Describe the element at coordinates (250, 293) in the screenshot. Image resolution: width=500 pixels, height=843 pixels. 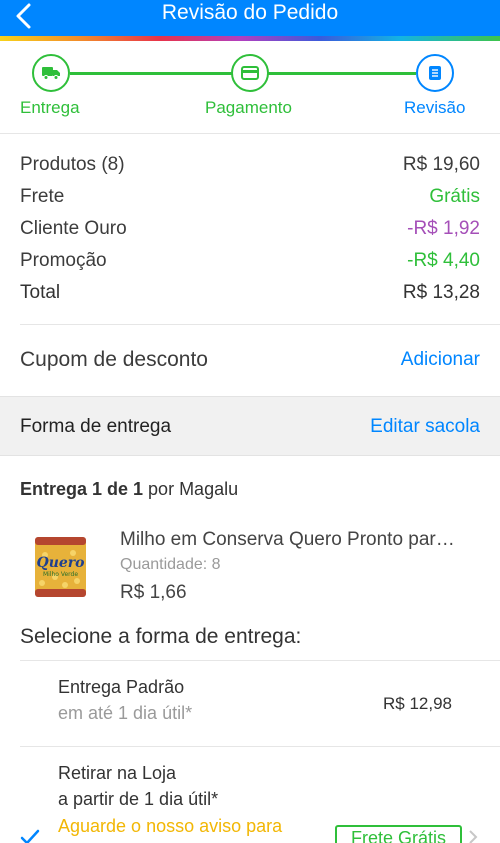
I see `summary-row-total: Total R$ 13,28` at that location.